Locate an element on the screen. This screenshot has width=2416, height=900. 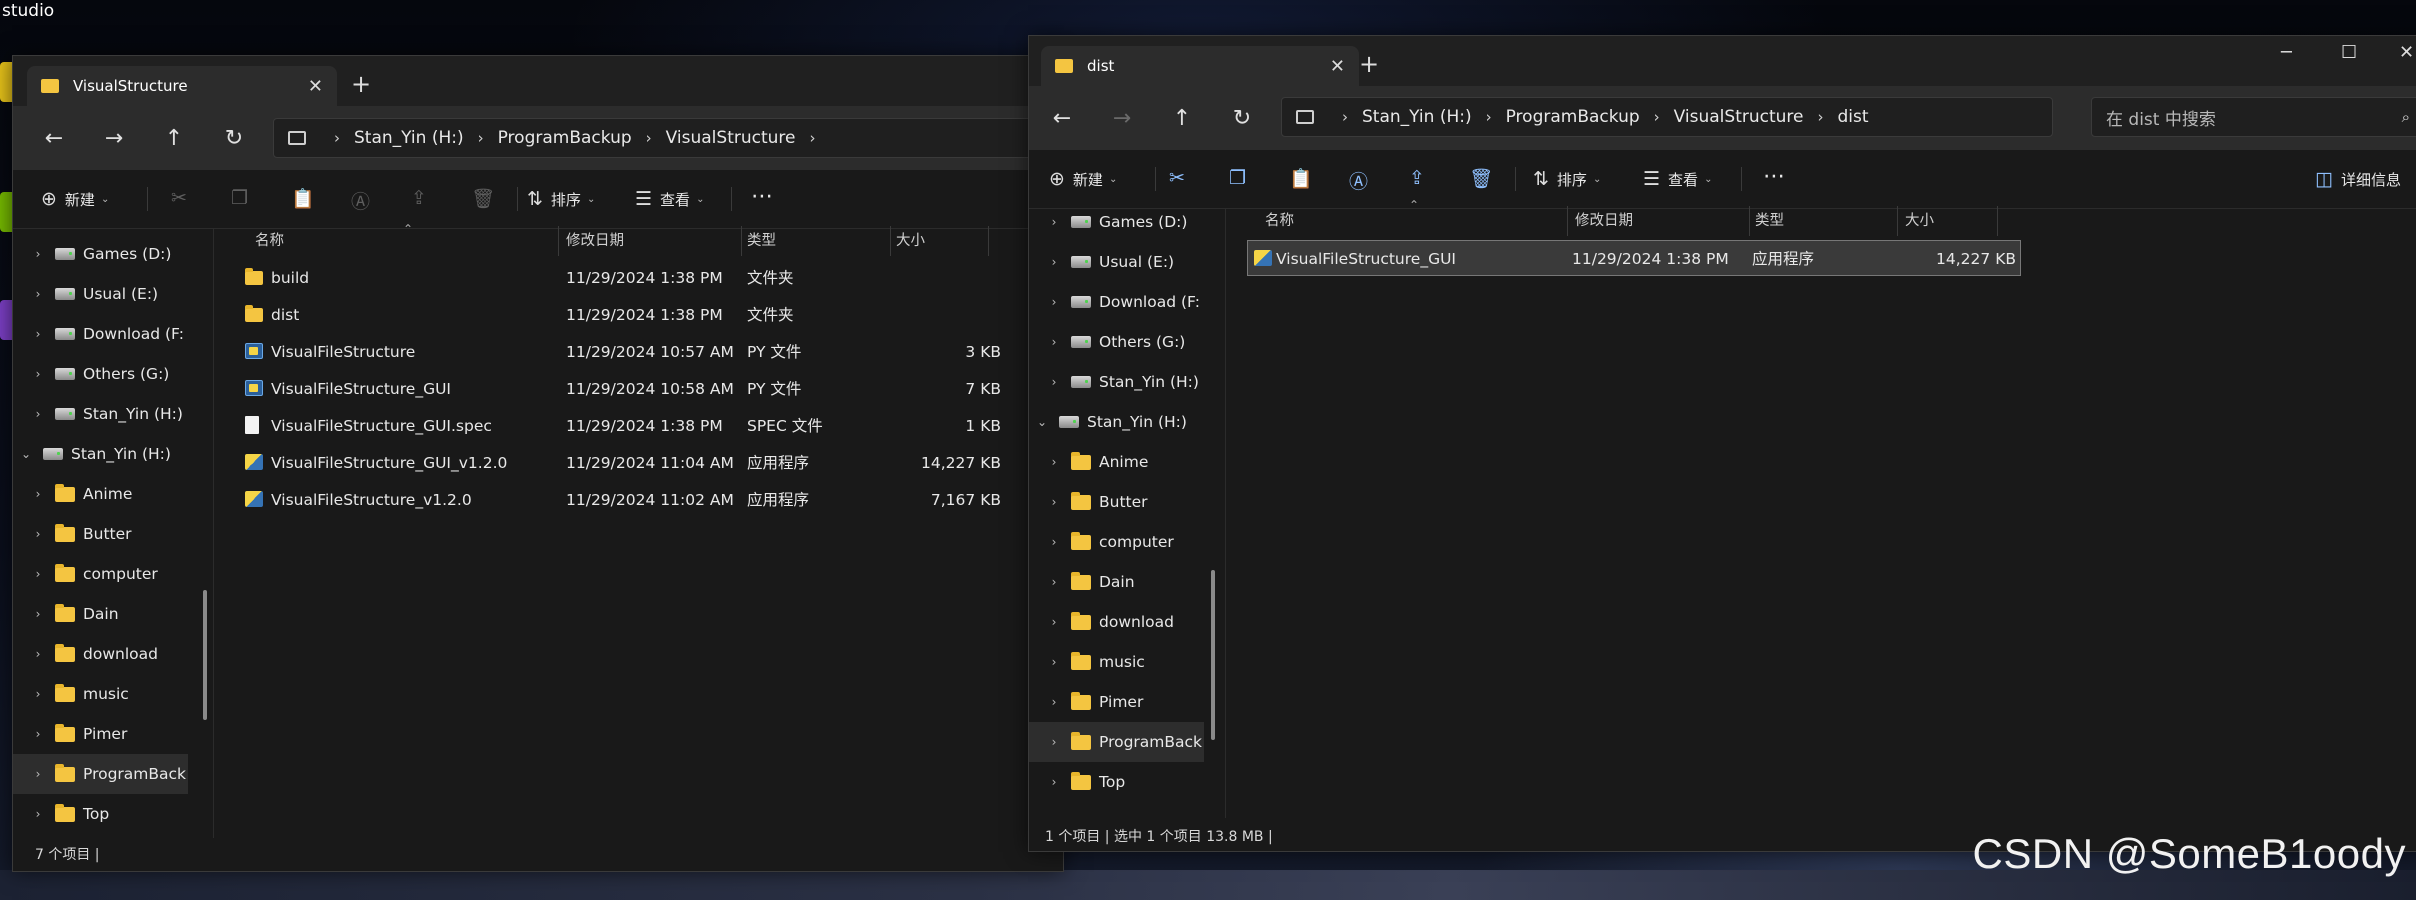
file-row: build 11/29/2024 1:38 PM 文件夹 is located at coordinates (636, 278).